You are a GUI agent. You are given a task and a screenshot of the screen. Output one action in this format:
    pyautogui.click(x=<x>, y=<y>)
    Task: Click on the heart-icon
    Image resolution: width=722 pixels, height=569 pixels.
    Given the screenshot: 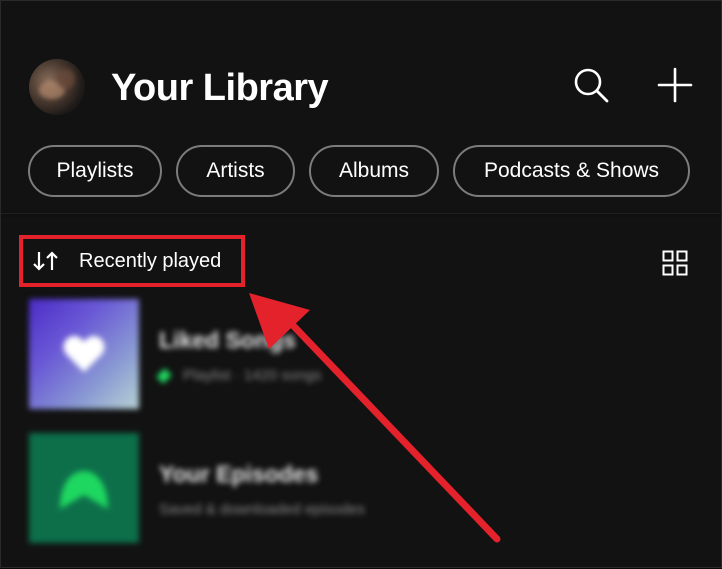 What is the action you would take?
    pyautogui.click(x=84, y=354)
    